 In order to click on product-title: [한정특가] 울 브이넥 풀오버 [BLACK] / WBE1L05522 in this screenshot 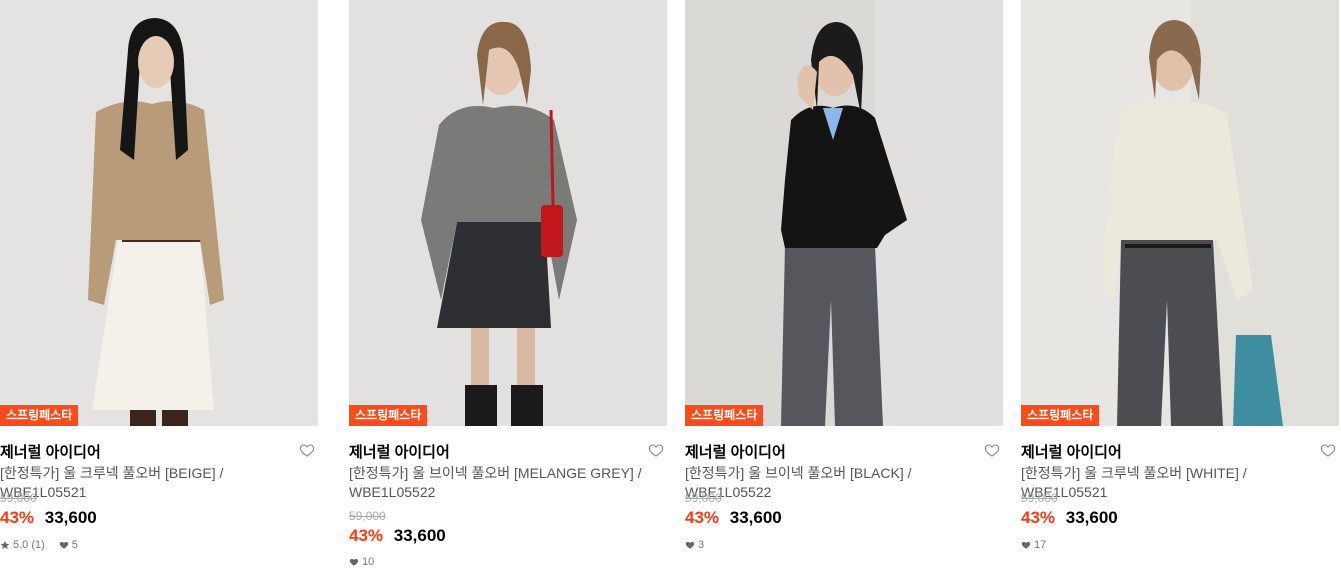, I will do `click(835, 483)`.